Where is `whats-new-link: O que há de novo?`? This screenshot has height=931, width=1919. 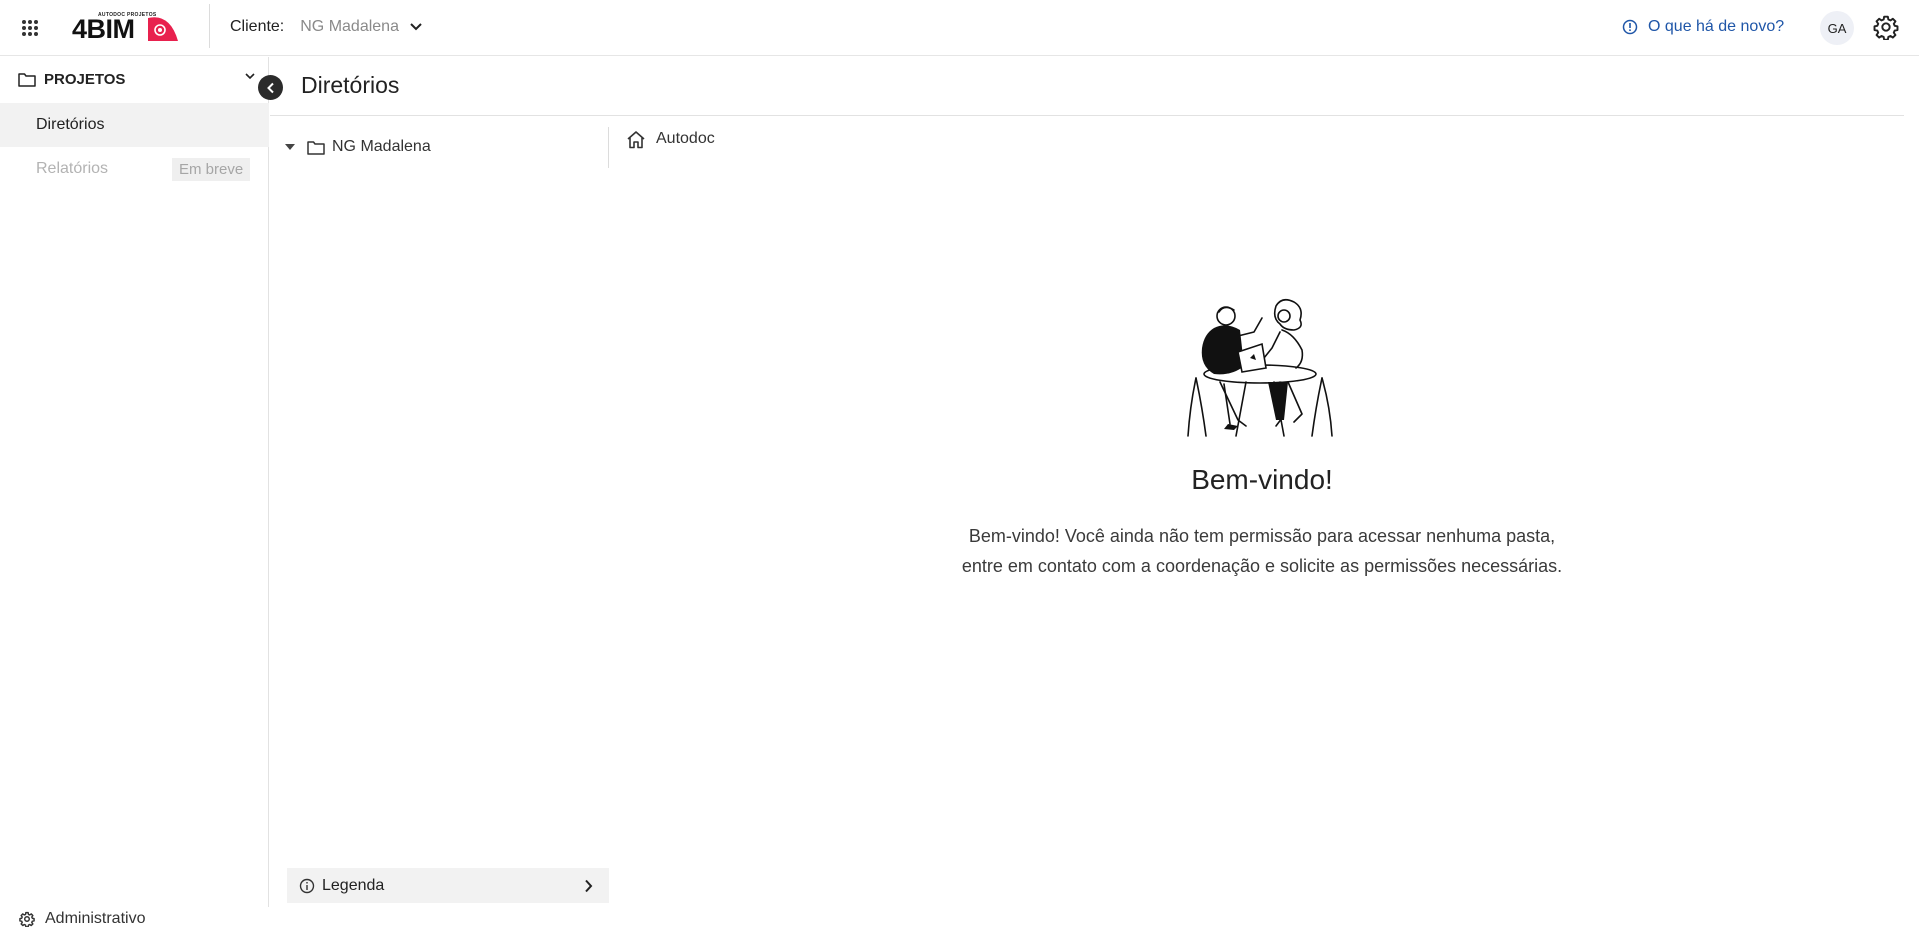
whats-new-link: O que há de novo? is located at coordinates (1703, 27).